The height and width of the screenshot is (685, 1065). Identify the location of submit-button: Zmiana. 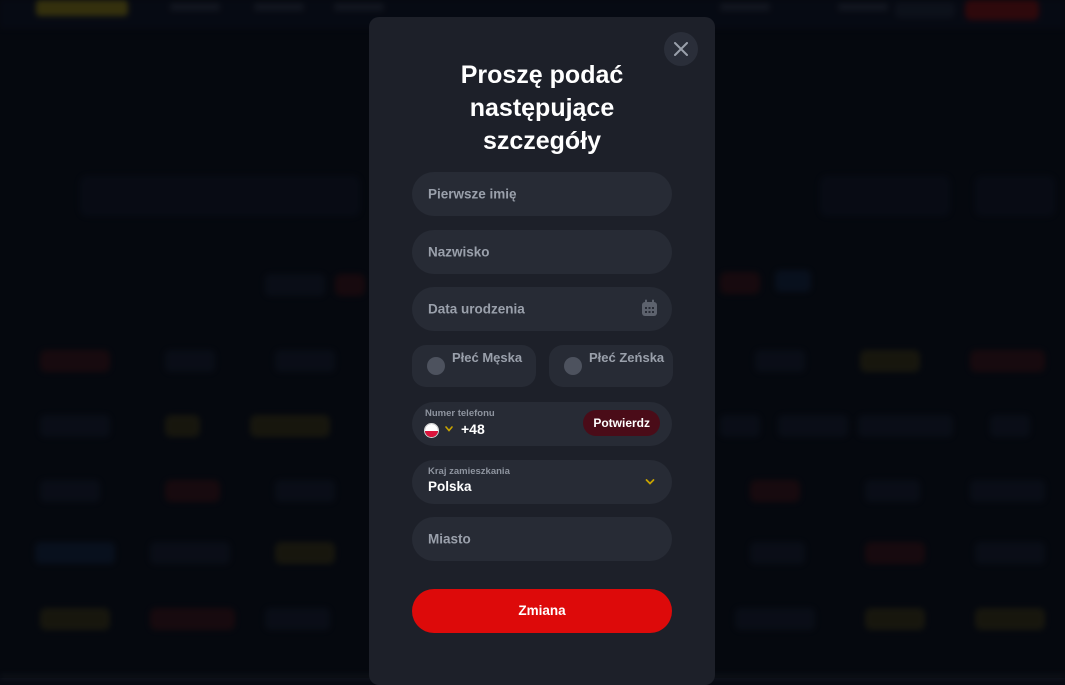
(542, 611).